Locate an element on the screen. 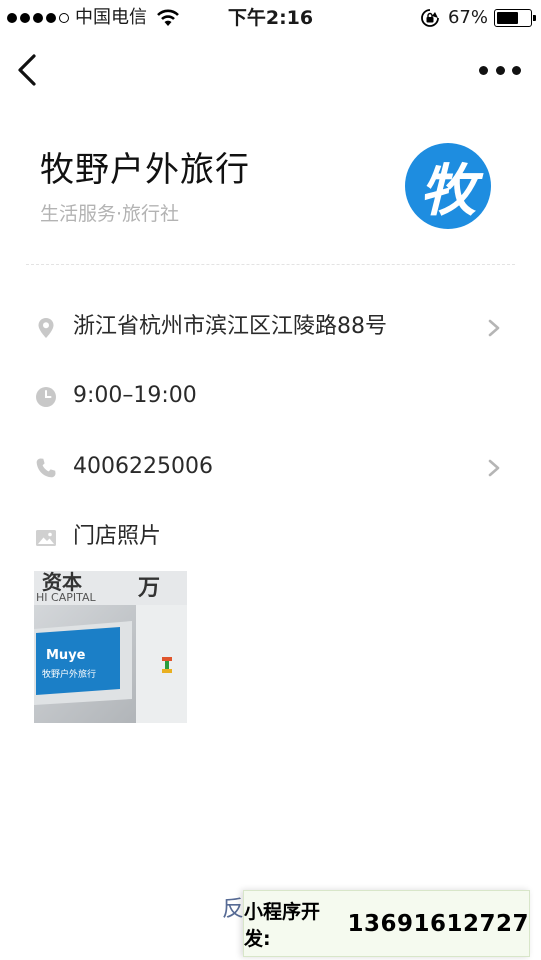  photo-text-sign-1: Muye is located at coordinates (66, 655).